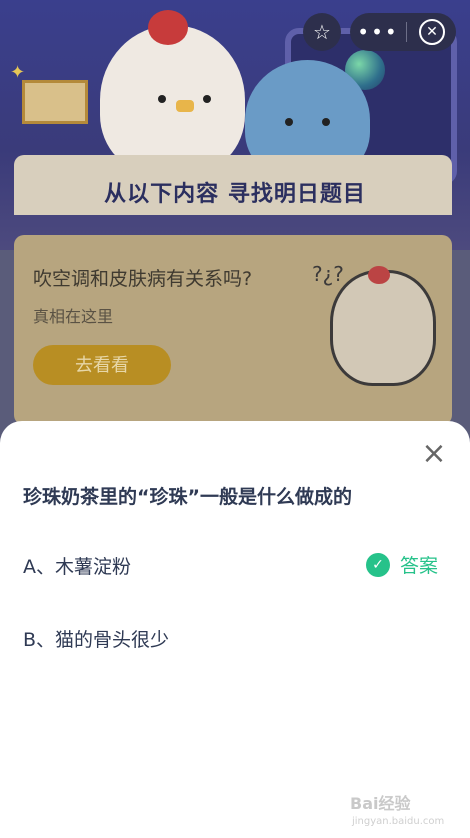 The image size is (470, 838). What do you see at coordinates (187, 497) in the screenshot?
I see `quiz-question: 珍珠奶茶里的“珍珠”一般是什么做成的` at bounding box center [187, 497].